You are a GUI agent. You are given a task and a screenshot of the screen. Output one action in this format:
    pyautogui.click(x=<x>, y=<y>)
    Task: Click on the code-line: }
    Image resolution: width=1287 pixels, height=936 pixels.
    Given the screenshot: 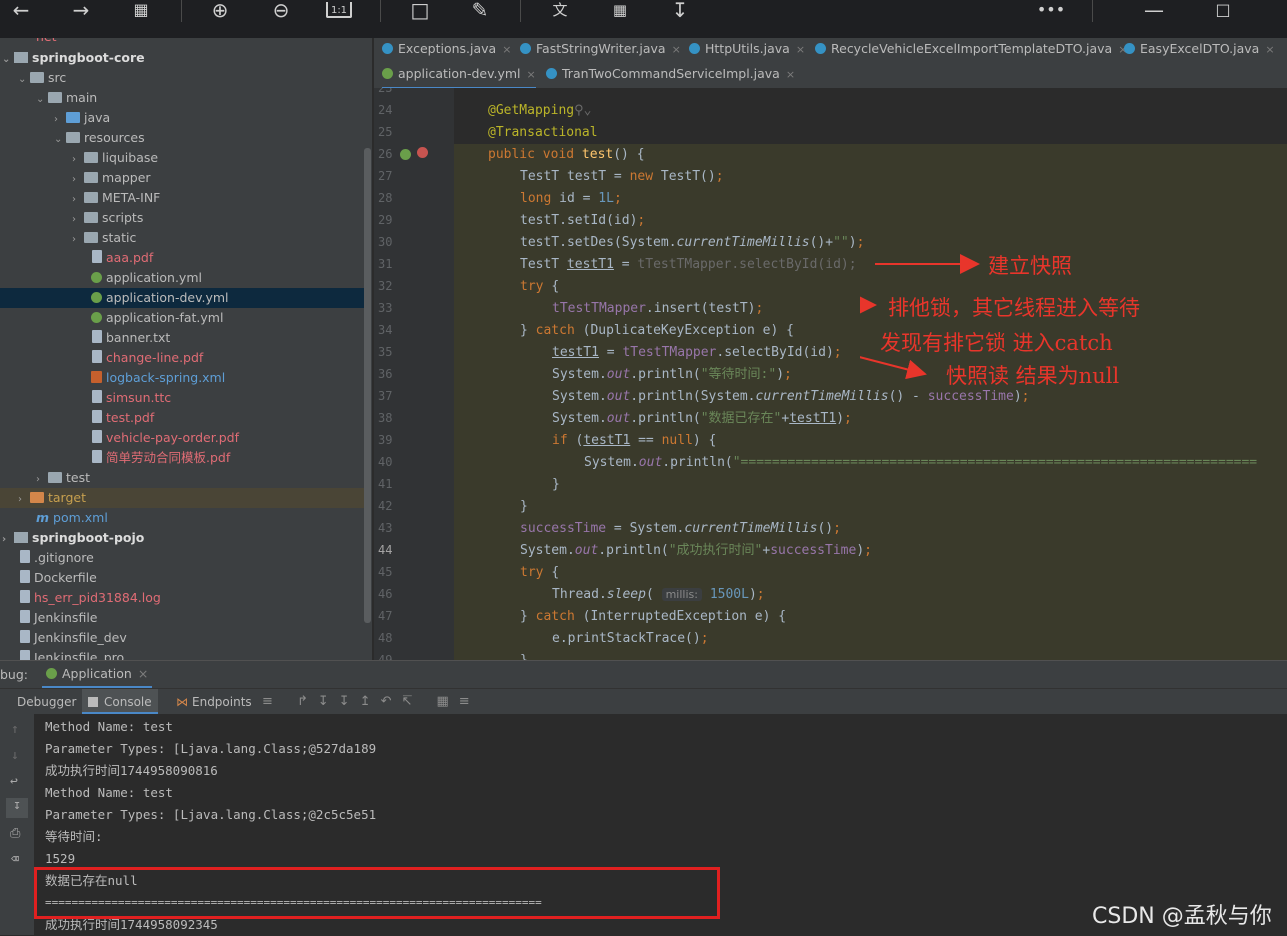 What is the action you would take?
    pyautogui.click(x=524, y=655)
    